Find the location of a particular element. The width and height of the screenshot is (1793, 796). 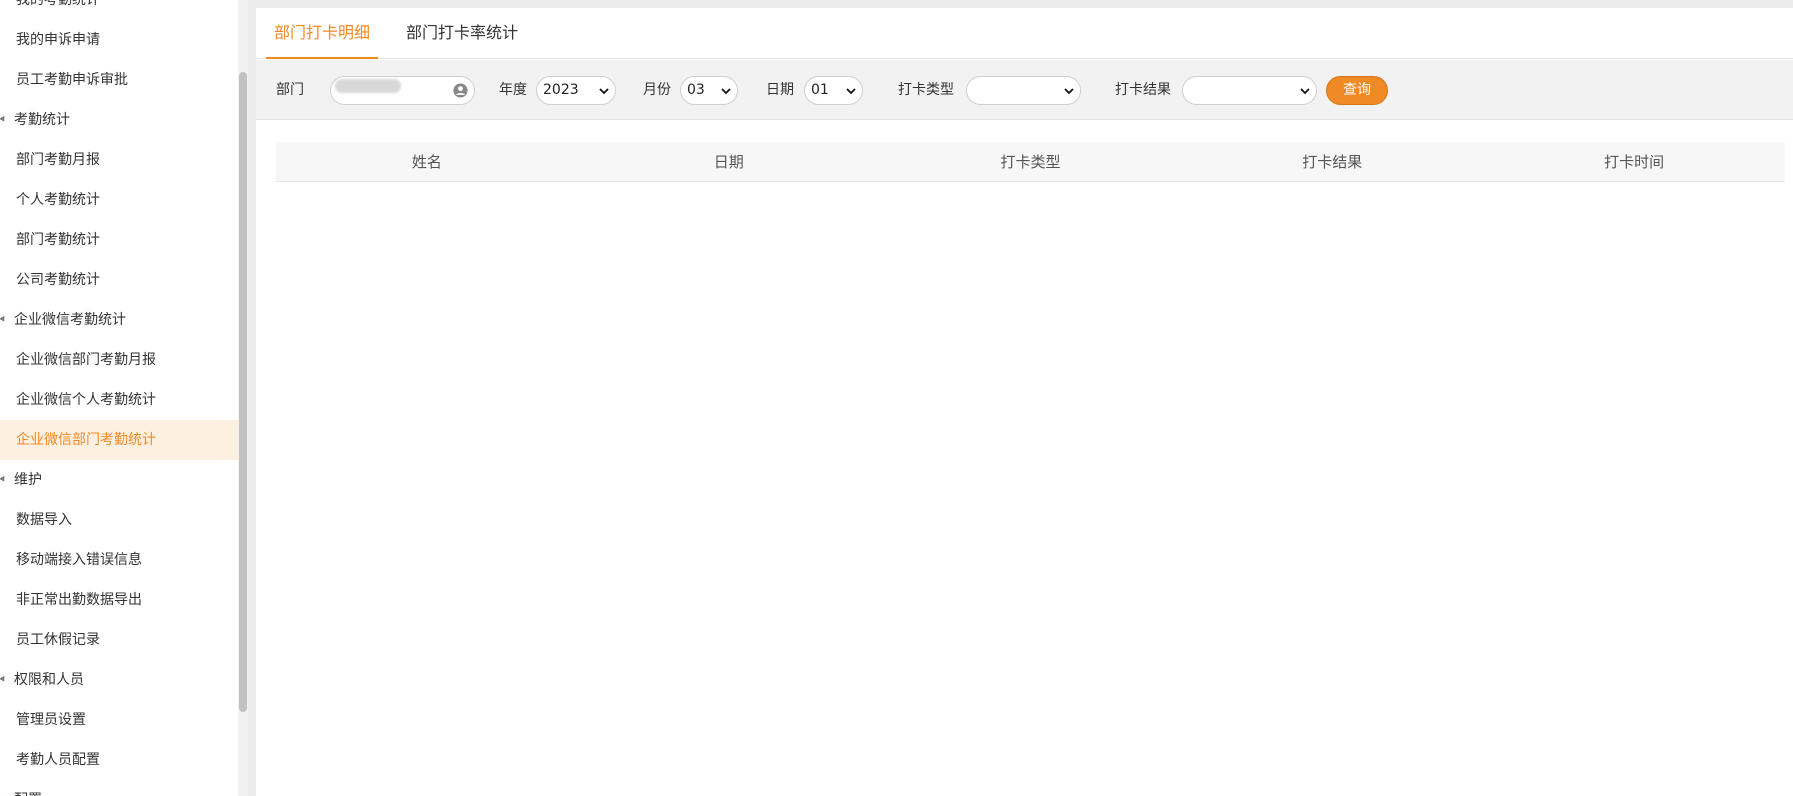

sidebar-group-label: 配置 is located at coordinates (28, 794).